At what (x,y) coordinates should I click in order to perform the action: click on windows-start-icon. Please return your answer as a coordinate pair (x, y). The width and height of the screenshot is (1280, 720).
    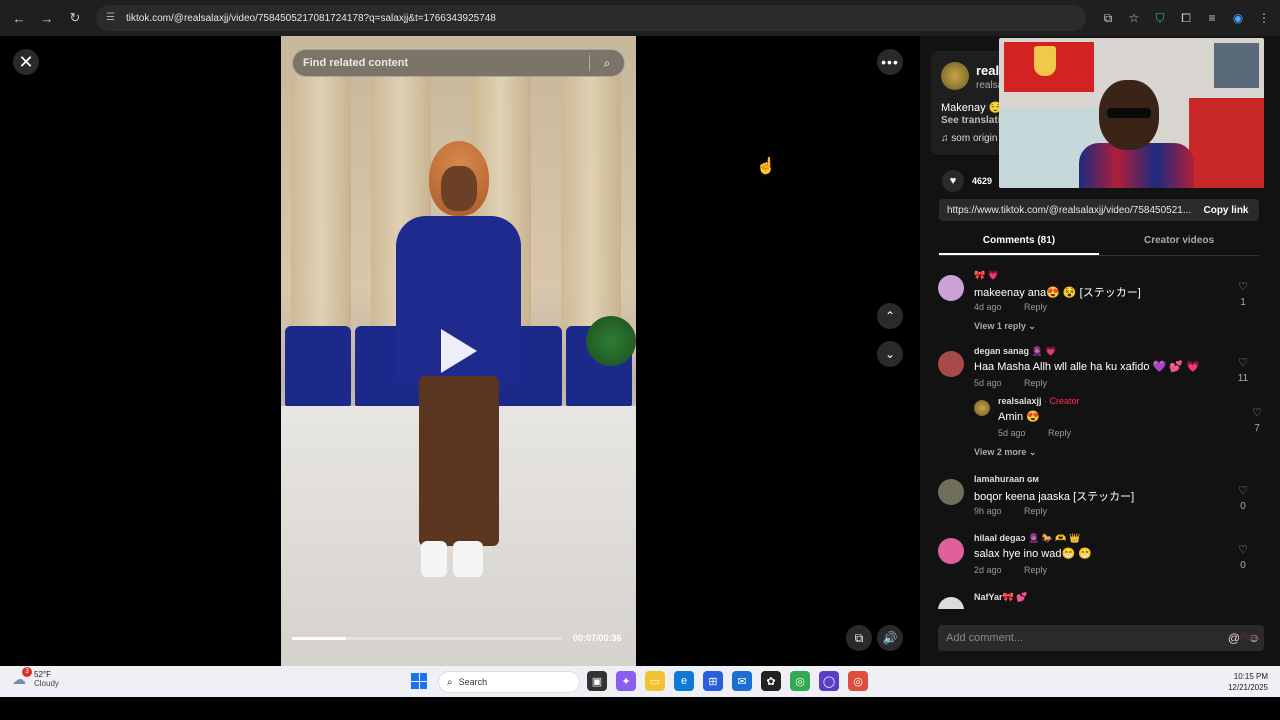
    Looking at the image, I should click on (419, 681).